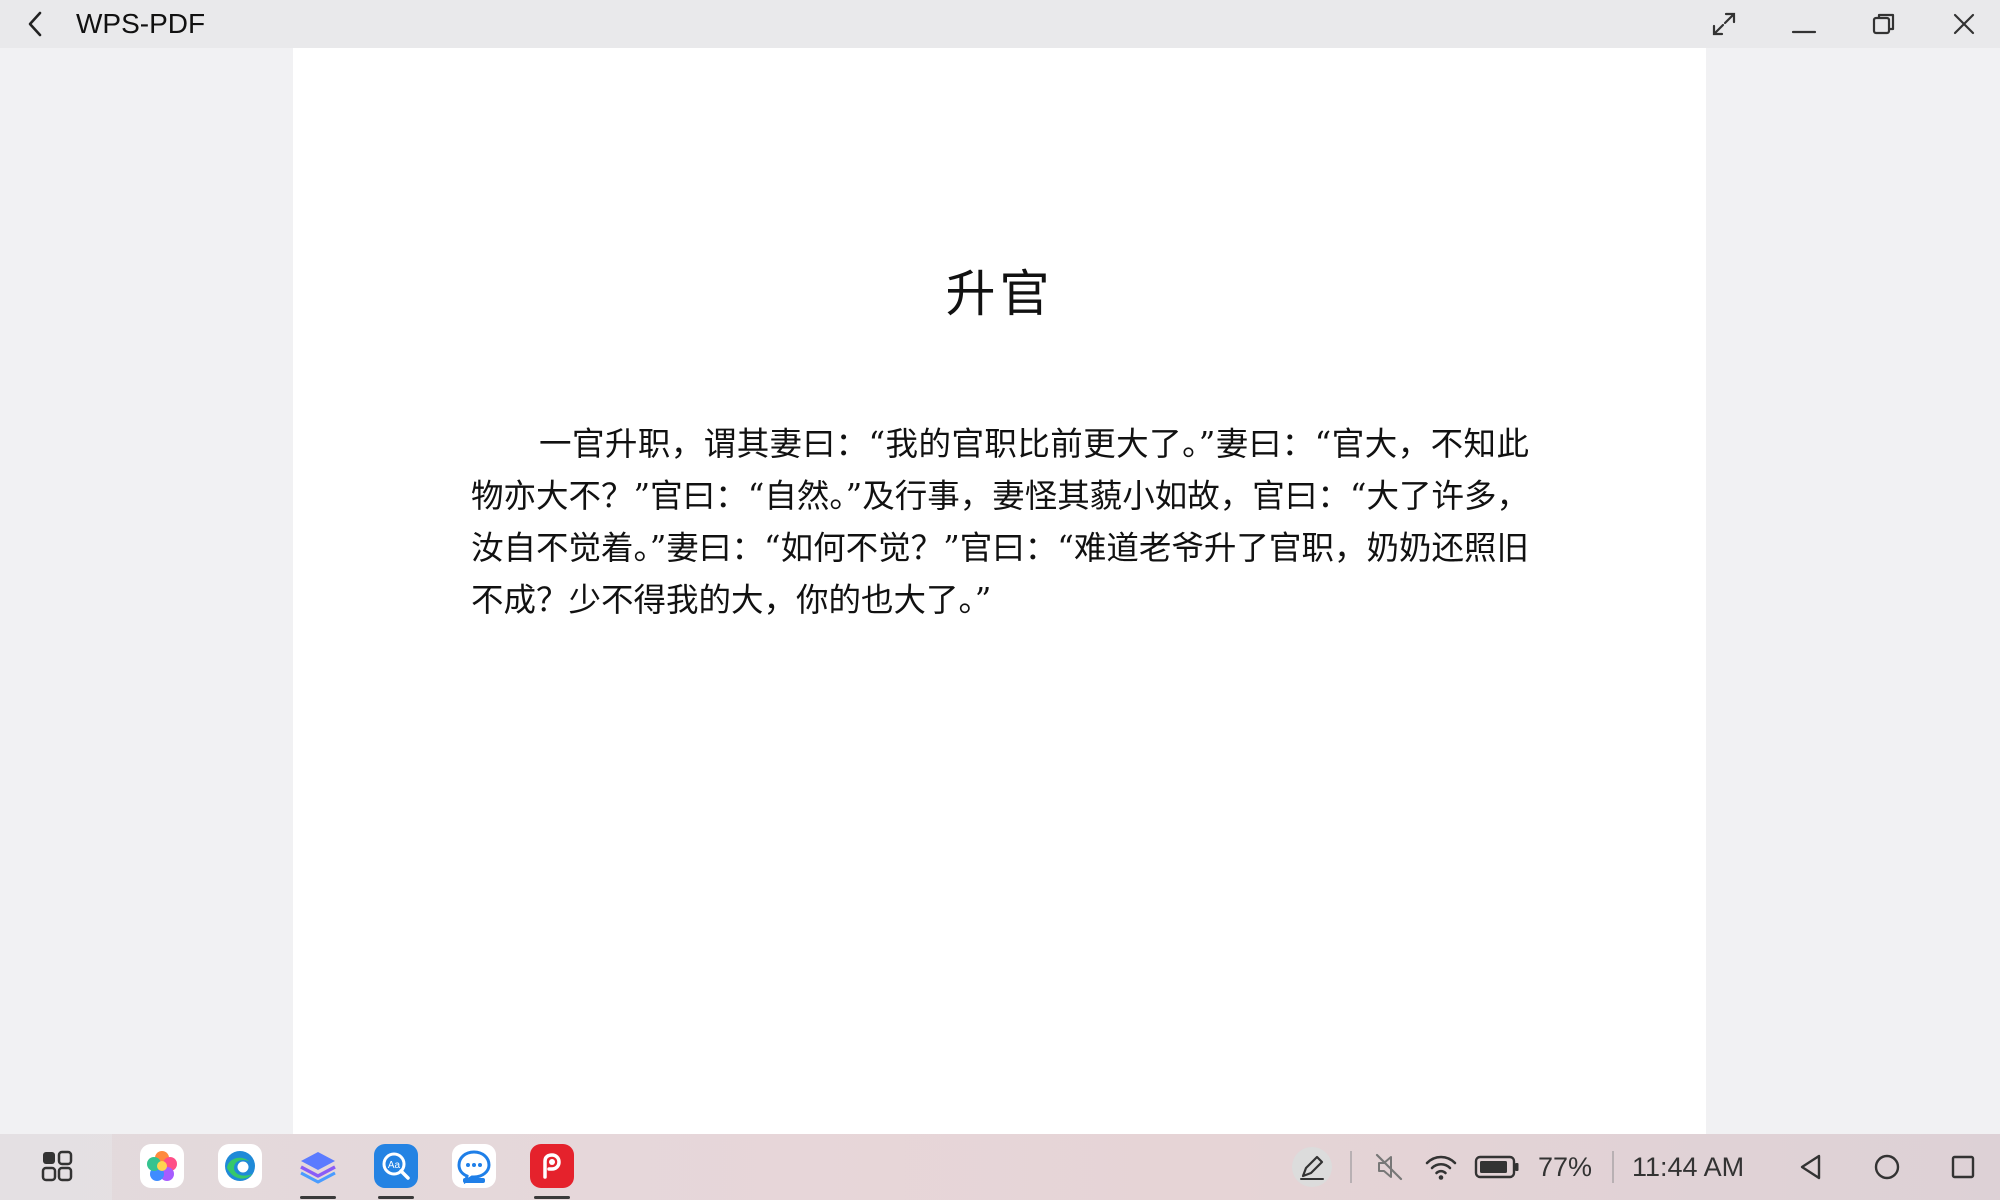  I want to click on layers-app-icon, so click(318, 1166).